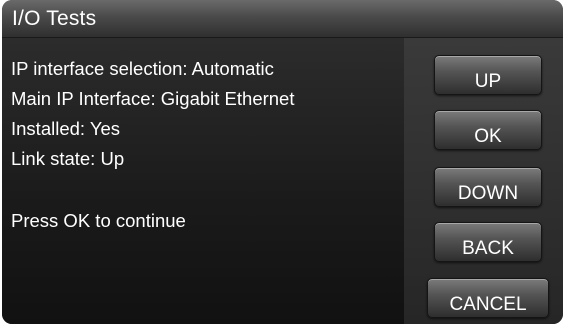 The height and width of the screenshot is (324, 566). Describe the element at coordinates (282, 19) in the screenshot. I see `title-bar: I/O Tests` at that location.